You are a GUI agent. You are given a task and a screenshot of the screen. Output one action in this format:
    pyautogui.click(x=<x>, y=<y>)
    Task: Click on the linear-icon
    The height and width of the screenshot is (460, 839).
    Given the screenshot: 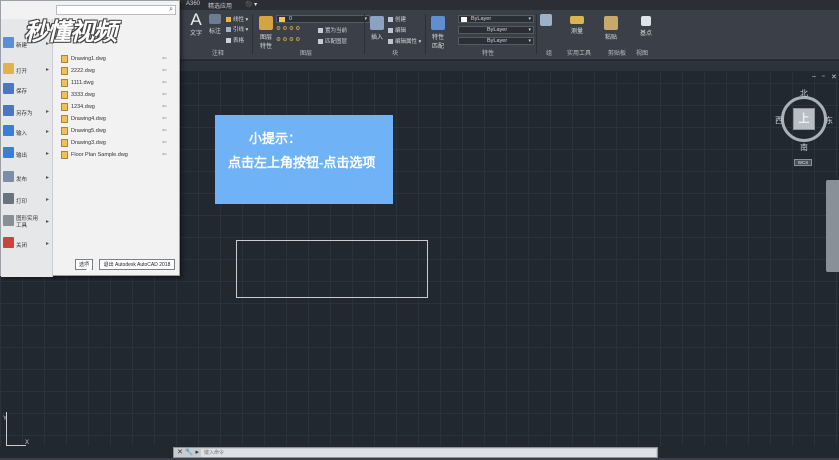 What is the action you would take?
    pyautogui.click(x=228, y=20)
    